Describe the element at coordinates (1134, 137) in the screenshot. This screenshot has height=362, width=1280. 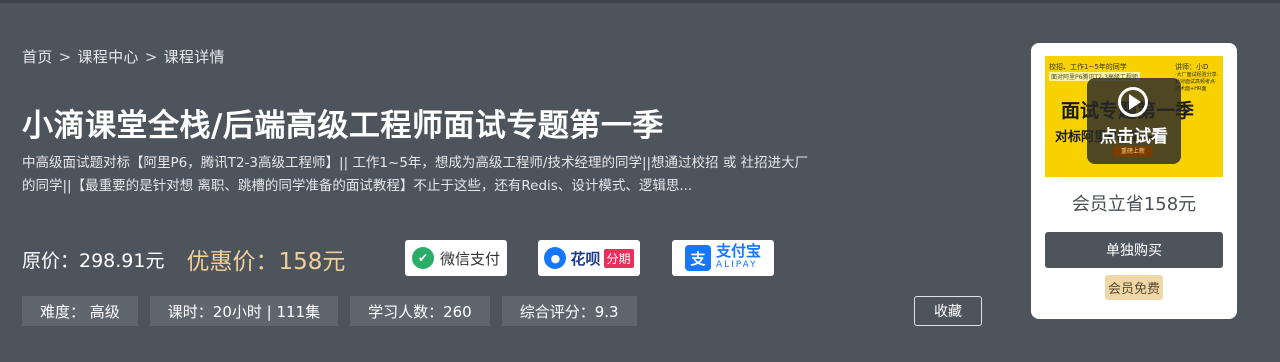
I see `play-trial-label: 点击试看` at that location.